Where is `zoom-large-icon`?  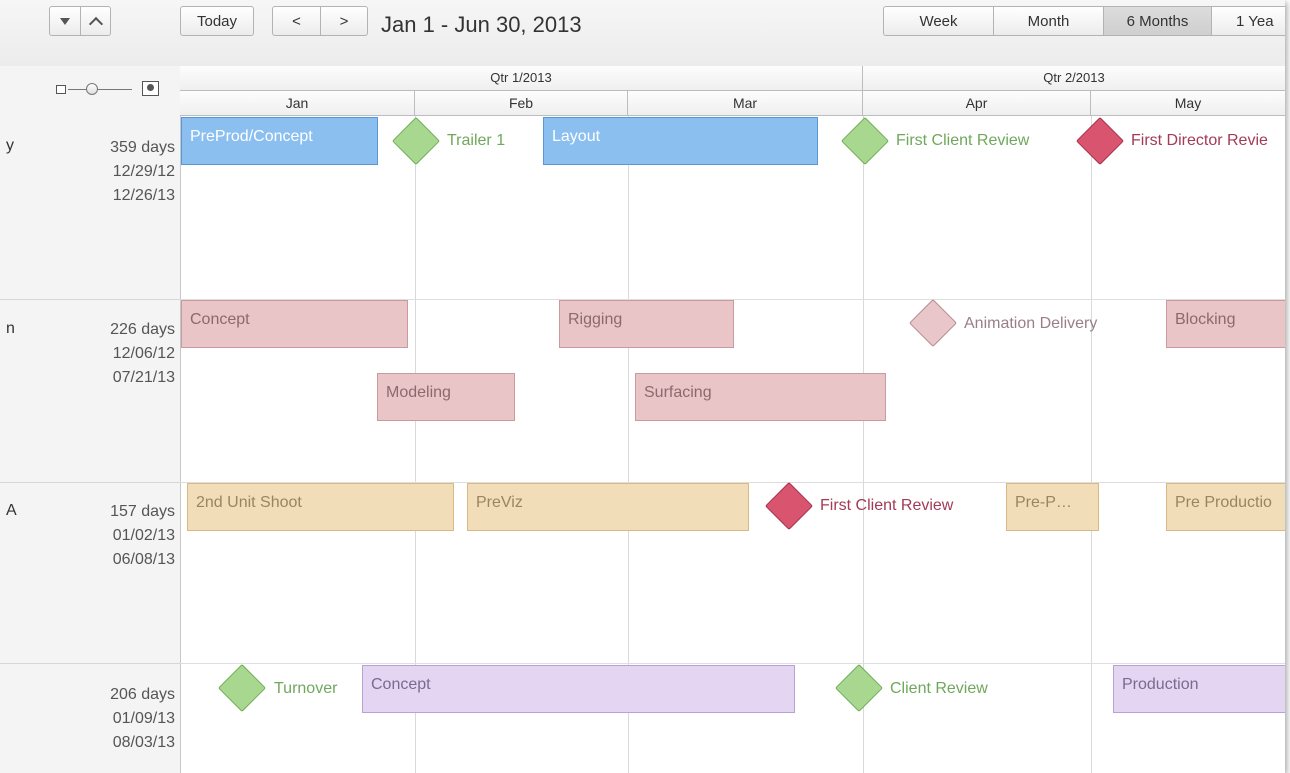 zoom-large-icon is located at coordinates (150, 88).